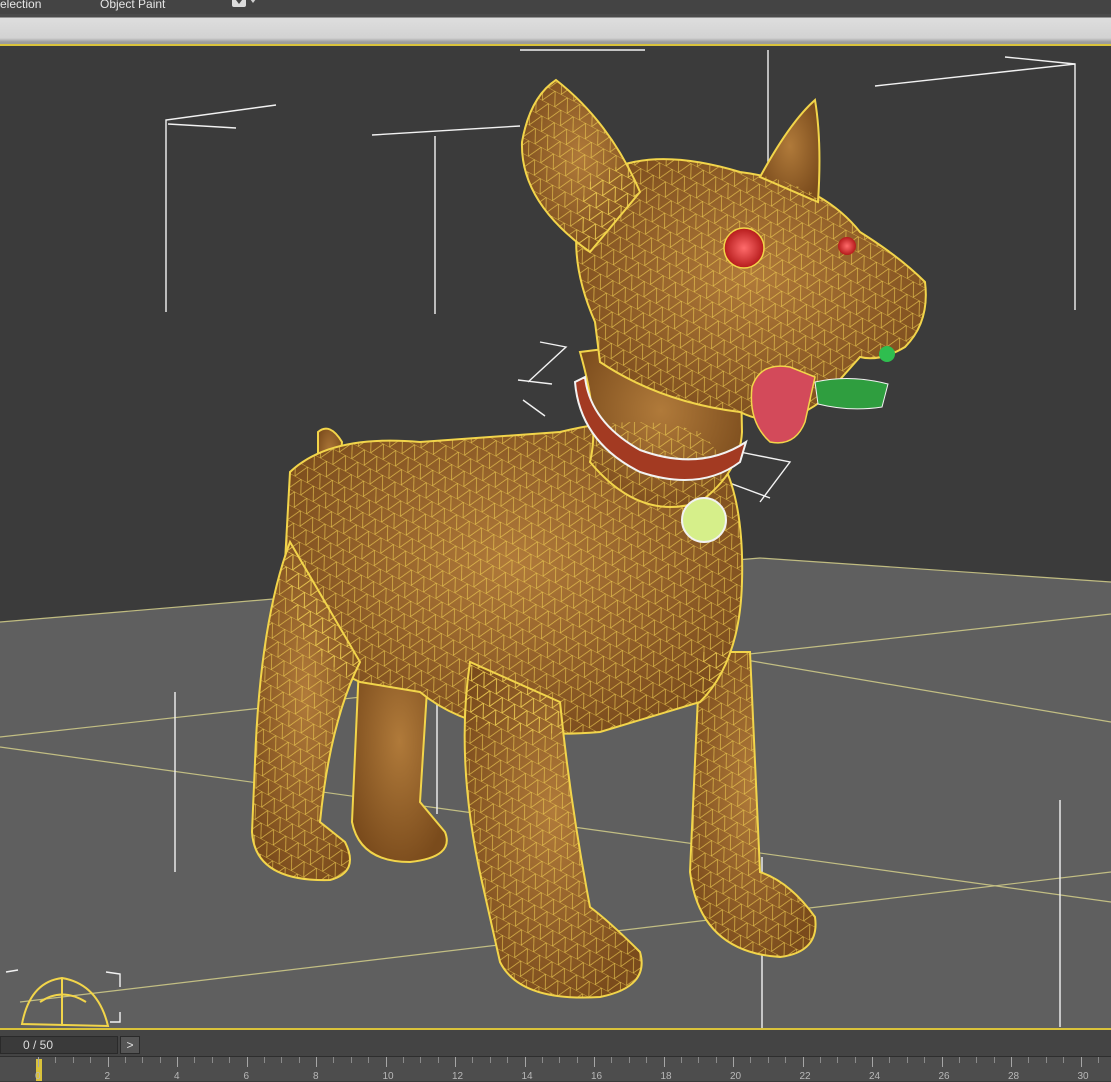 The image size is (1111, 1082). Describe the element at coordinates (107, 1076) in the screenshot. I see `track-label: 2` at that location.